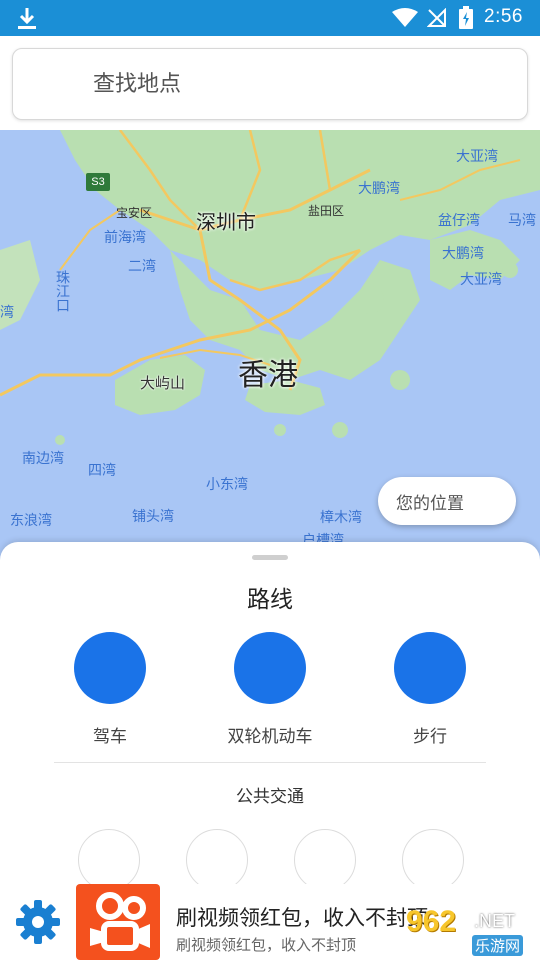  What do you see at coordinates (495, 921) in the screenshot?
I see `watermark-domain: .NET` at bounding box center [495, 921].